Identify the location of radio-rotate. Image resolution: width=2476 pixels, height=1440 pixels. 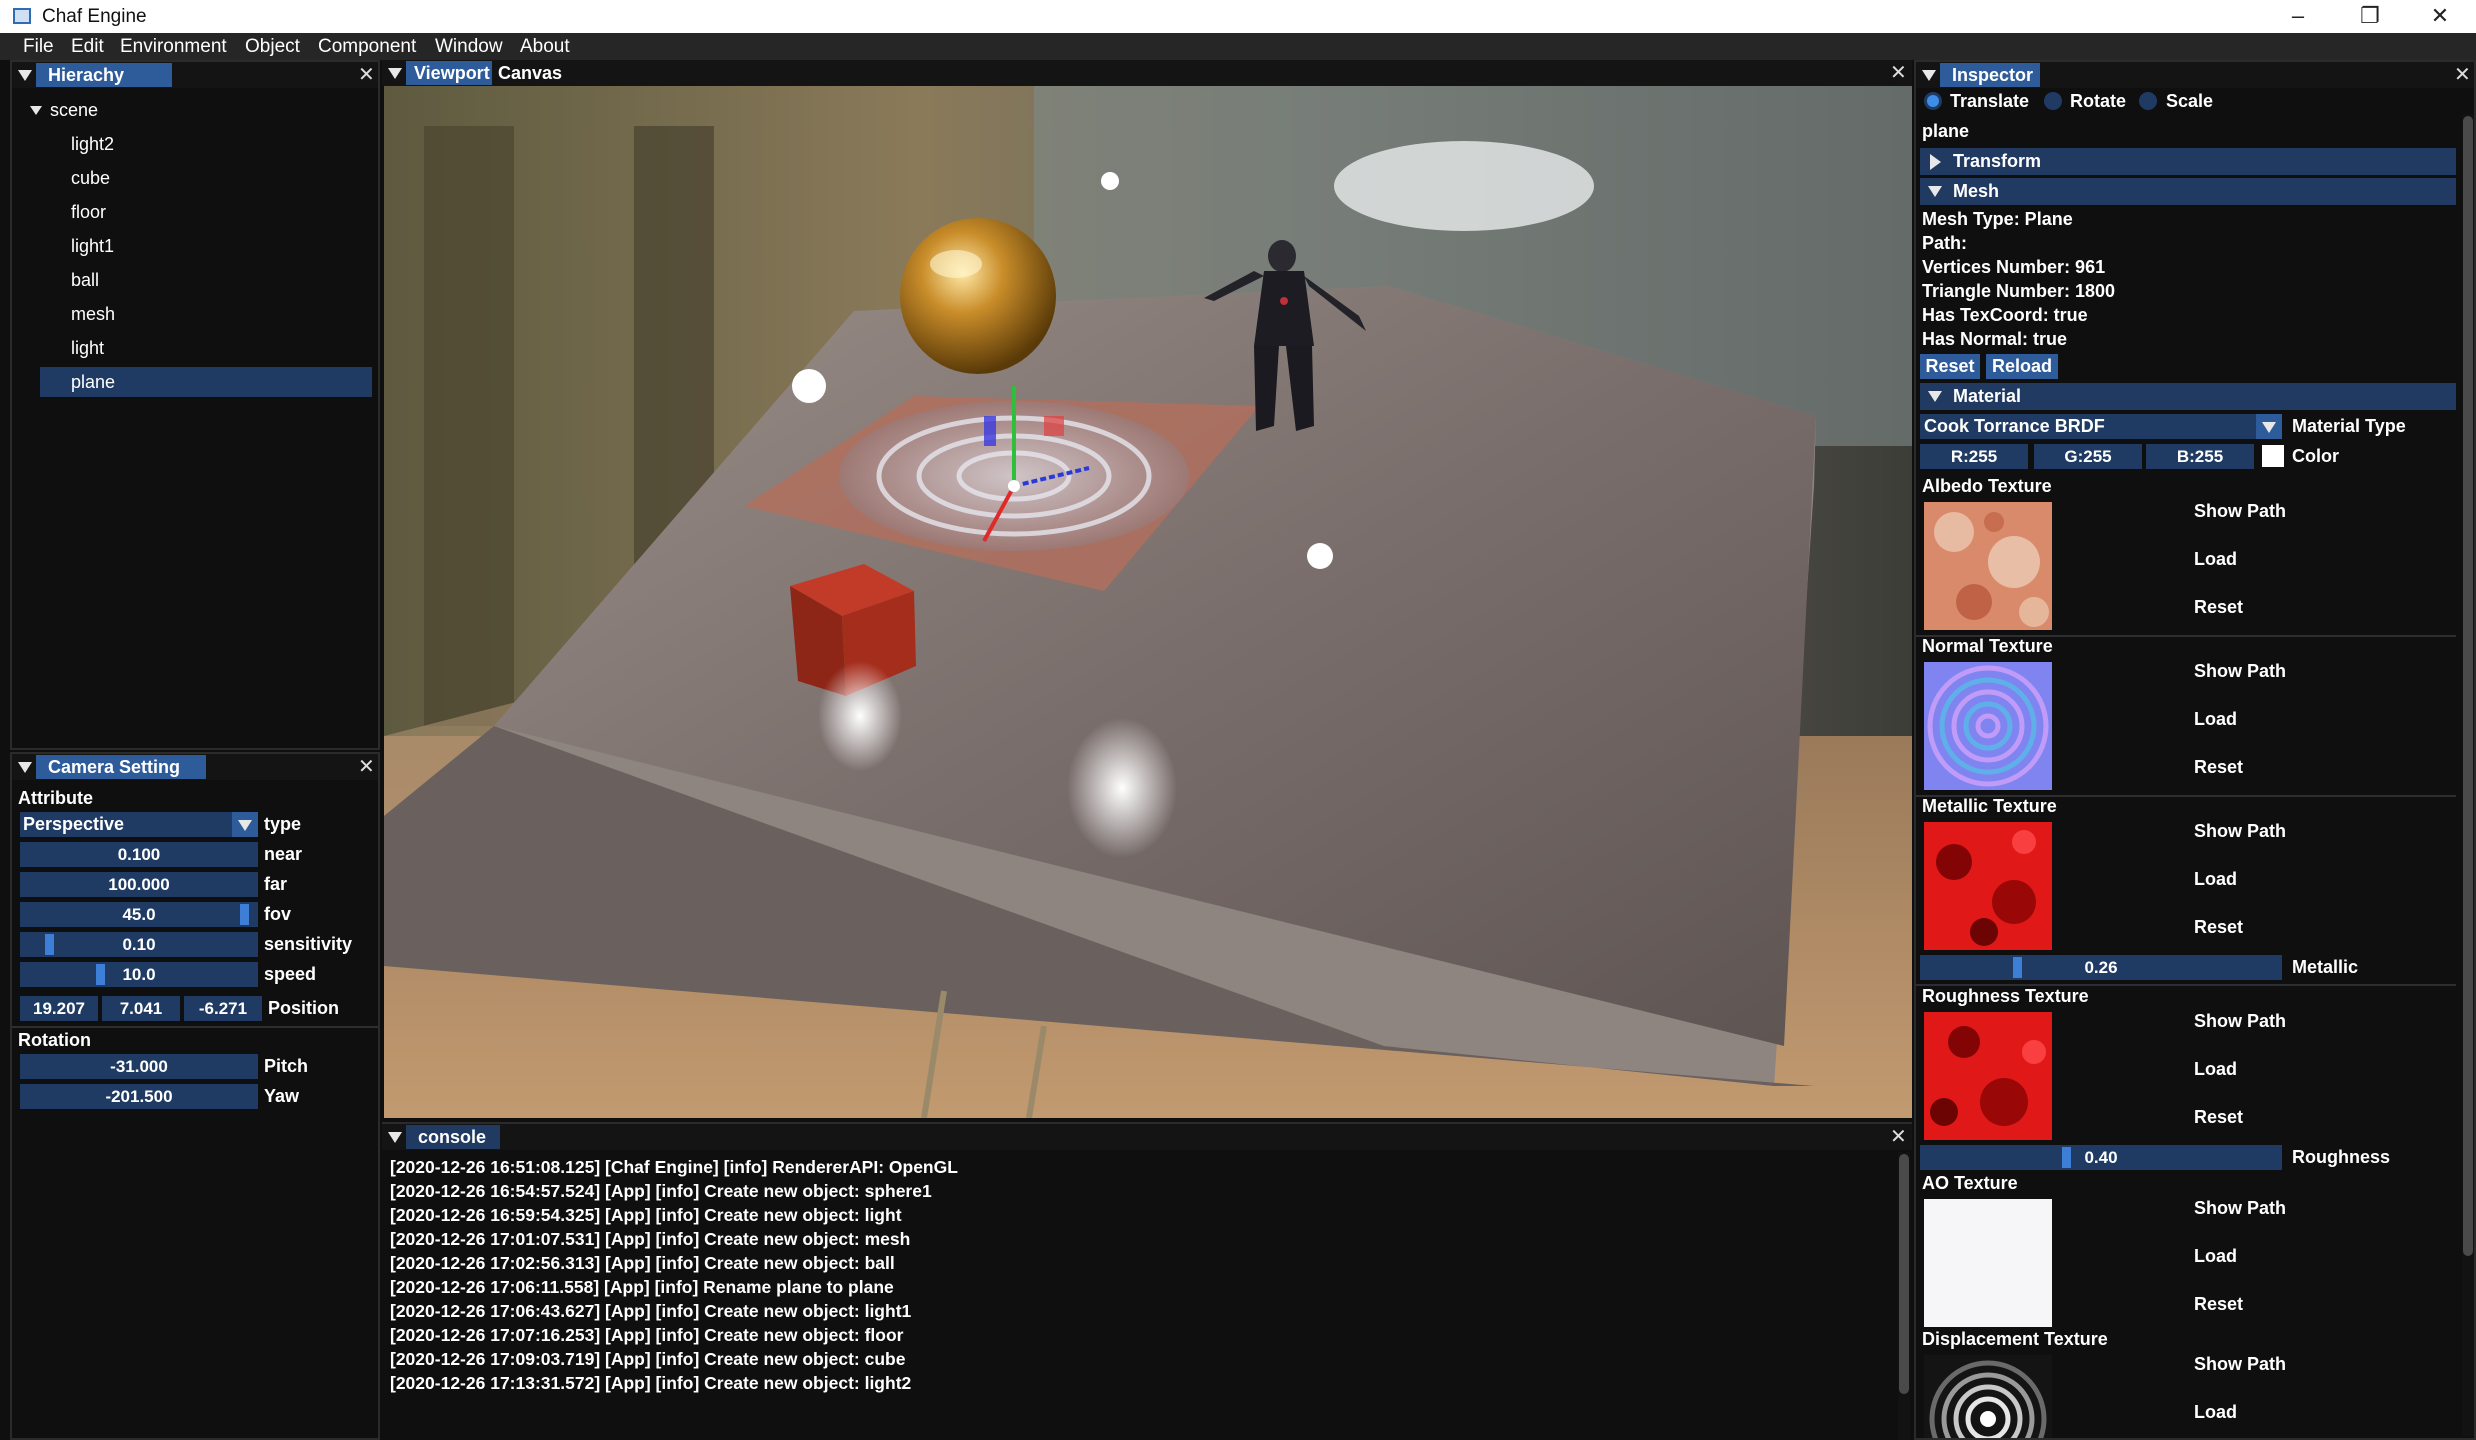
(2053, 101).